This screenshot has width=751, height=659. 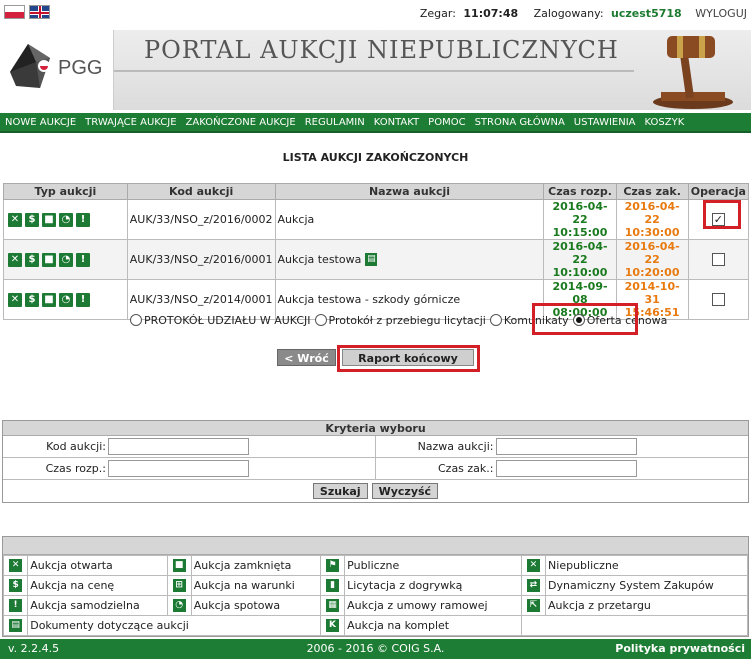 I want to click on report-option: PROTOKÓŁ UDZIAŁU W AUKCJI, so click(x=220, y=320).